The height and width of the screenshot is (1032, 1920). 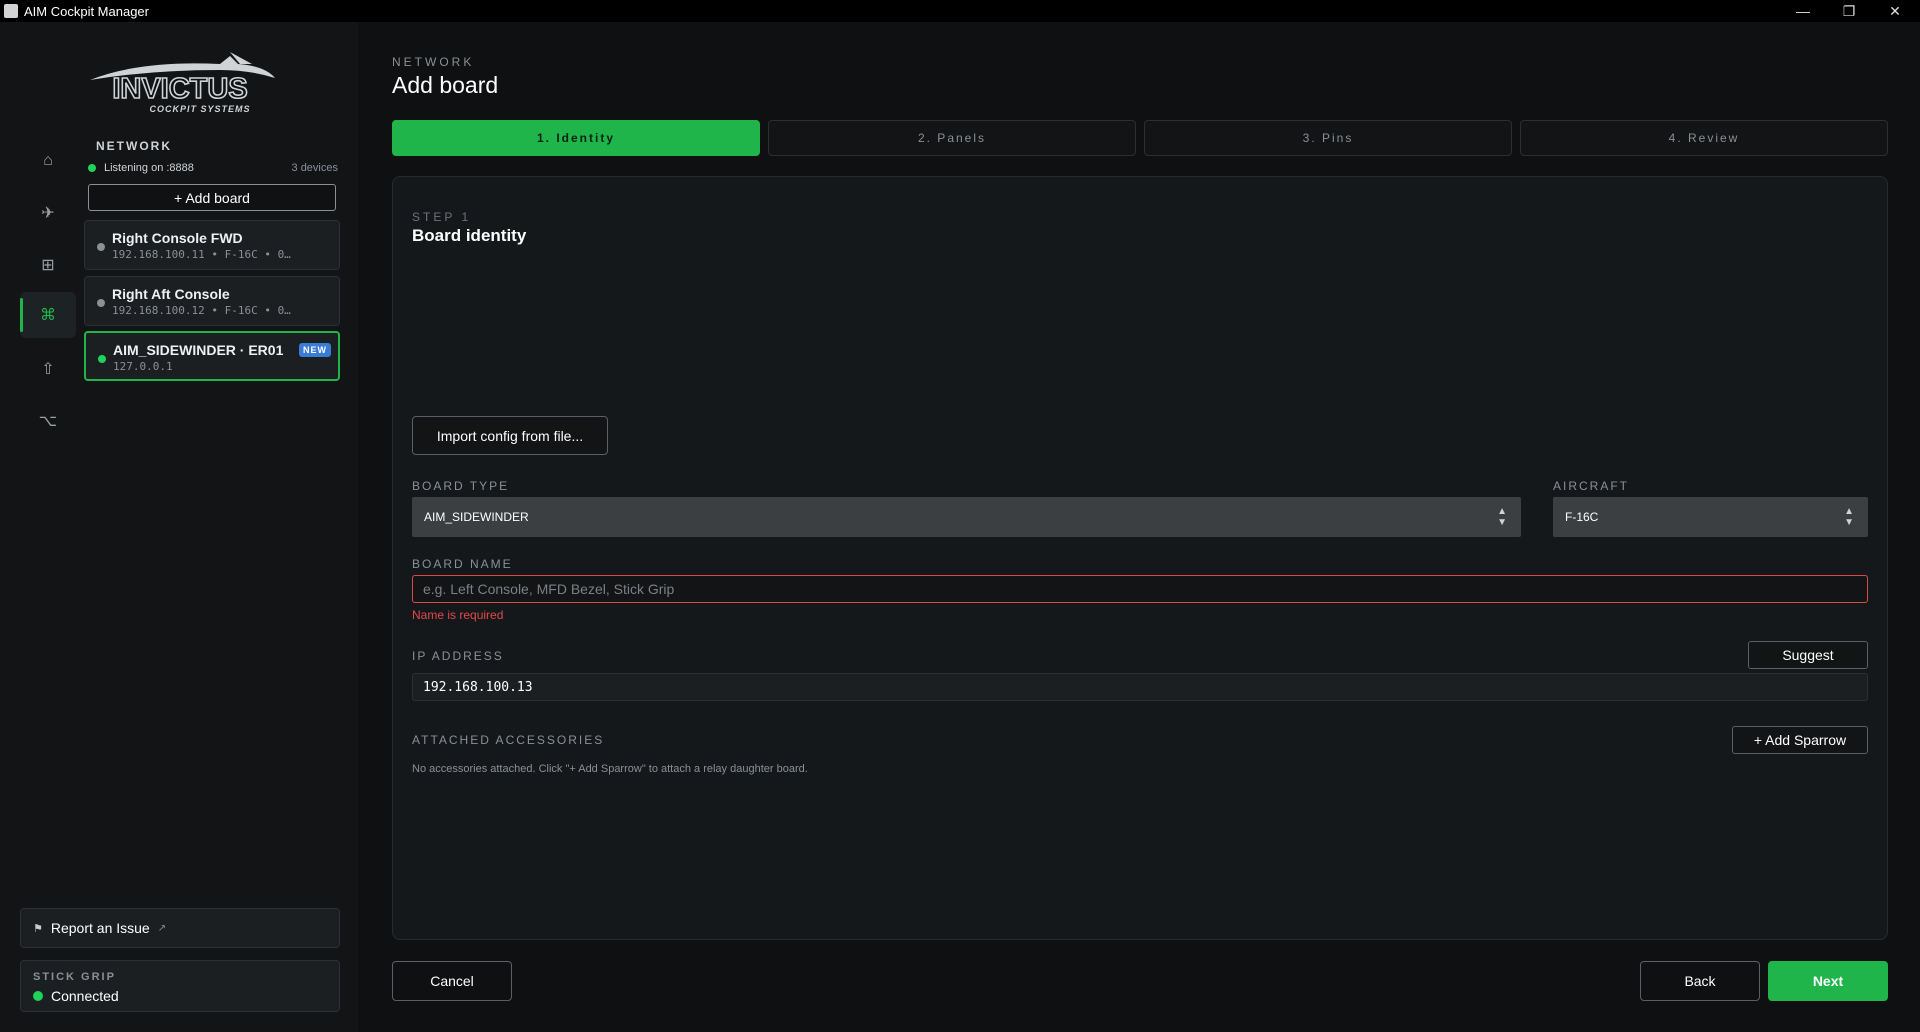 I want to click on ip-address-input: 192.168.100.13, so click(x=1140, y=687).